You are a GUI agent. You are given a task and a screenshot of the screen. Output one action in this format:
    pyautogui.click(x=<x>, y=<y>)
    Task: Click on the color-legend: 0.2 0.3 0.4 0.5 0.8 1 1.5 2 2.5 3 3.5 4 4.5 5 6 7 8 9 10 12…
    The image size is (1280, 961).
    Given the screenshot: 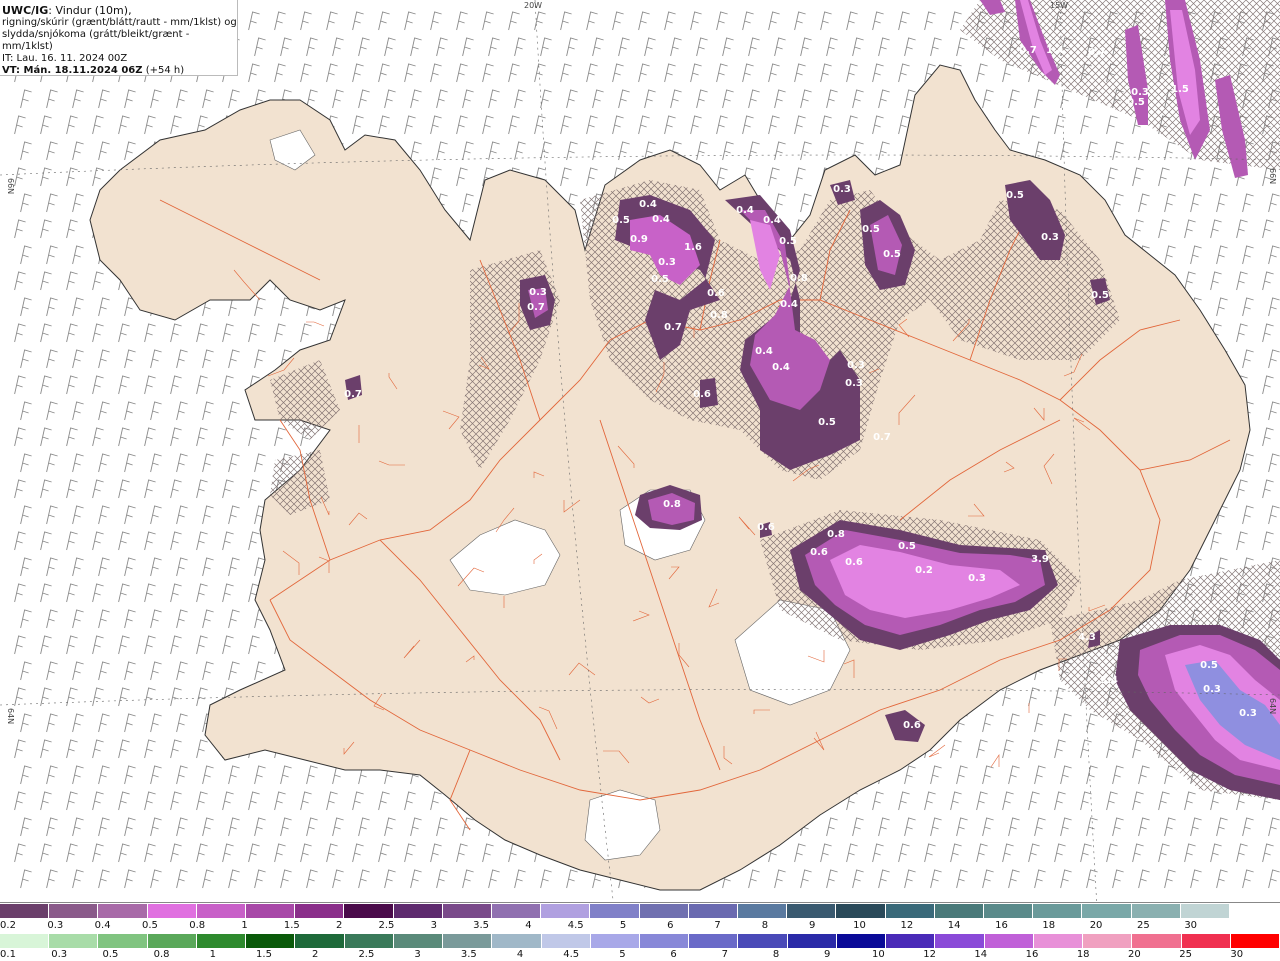 What is the action you would take?
    pyautogui.click(x=640, y=931)
    